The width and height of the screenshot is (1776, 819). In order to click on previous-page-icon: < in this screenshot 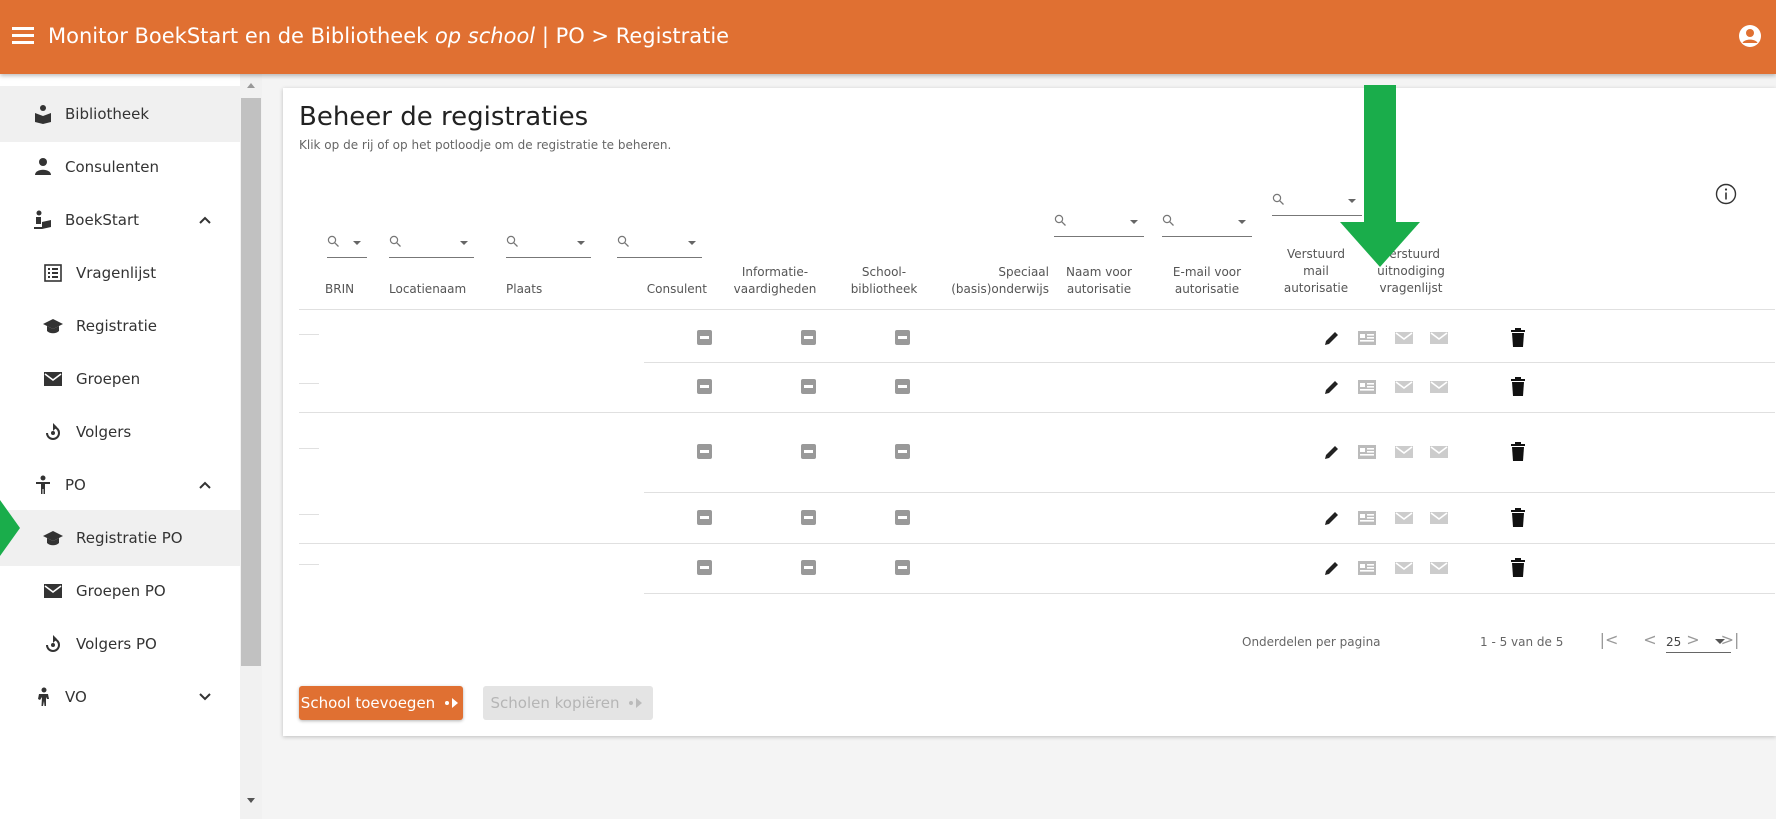, I will do `click(1650, 640)`.